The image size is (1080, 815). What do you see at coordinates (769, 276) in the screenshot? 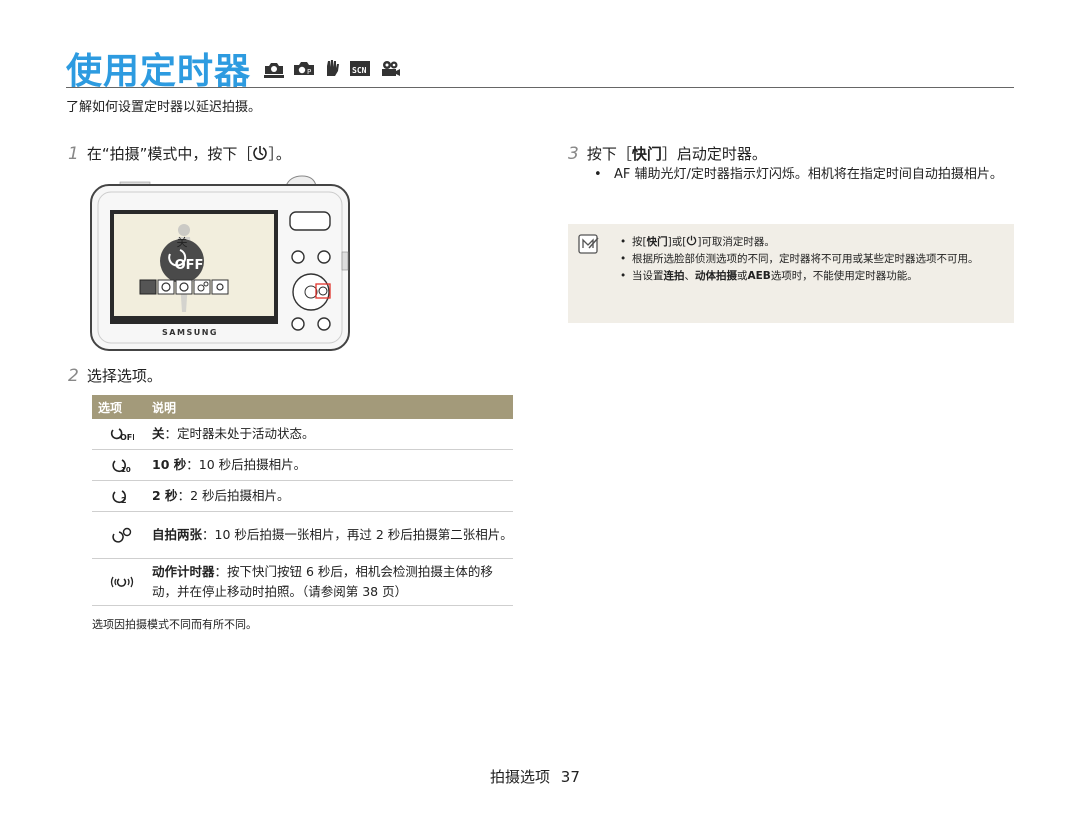
I see `note-item: • 当设置连拍、动体拍摄或AEB选项时，不能使用定时器功能。` at bounding box center [769, 276].